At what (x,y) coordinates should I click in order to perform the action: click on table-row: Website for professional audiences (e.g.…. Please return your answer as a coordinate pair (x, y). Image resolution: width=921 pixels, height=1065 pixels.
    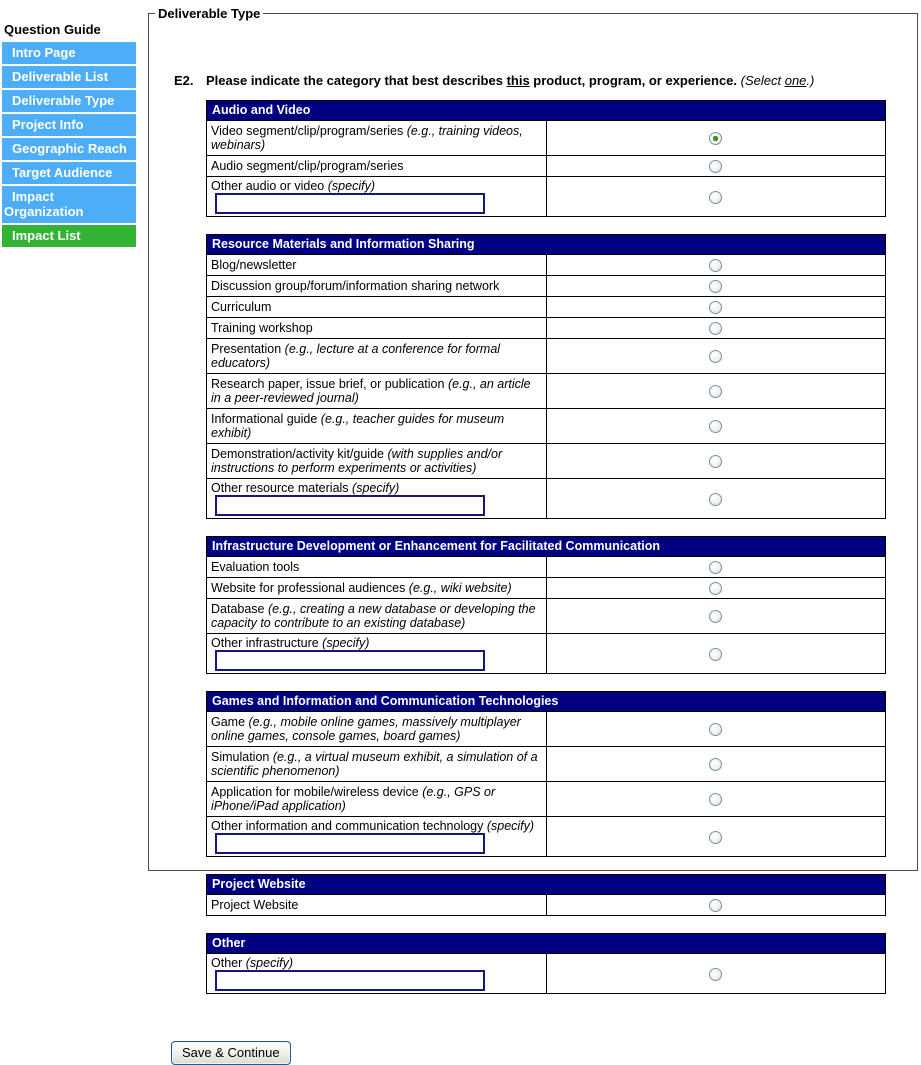
    Looking at the image, I should click on (546, 588).